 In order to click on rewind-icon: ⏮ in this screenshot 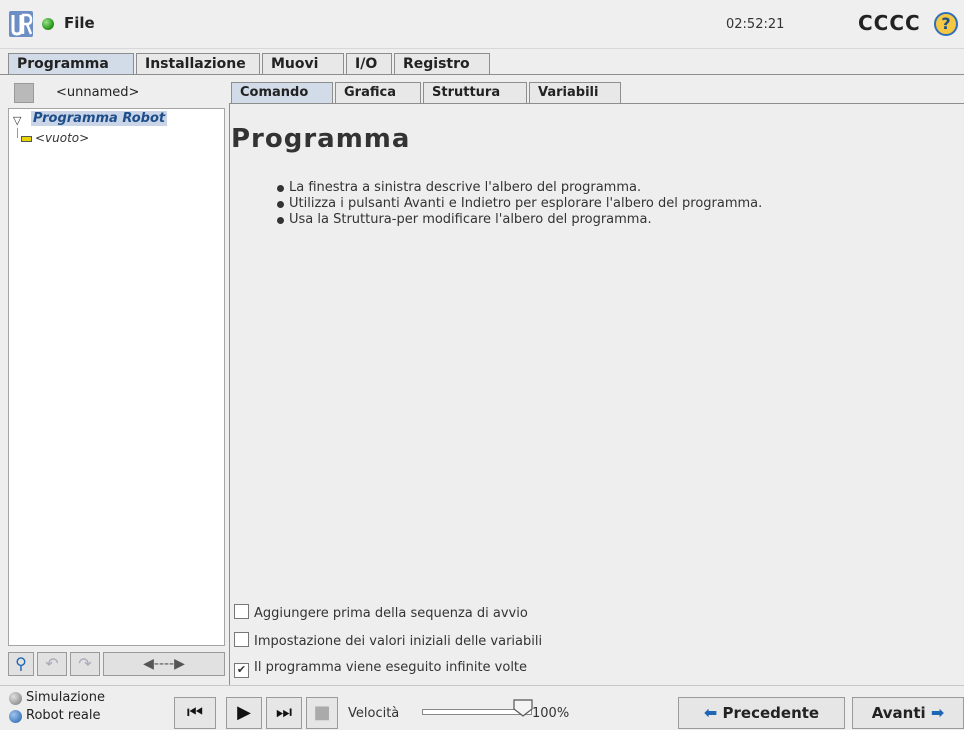, I will do `click(195, 713)`.